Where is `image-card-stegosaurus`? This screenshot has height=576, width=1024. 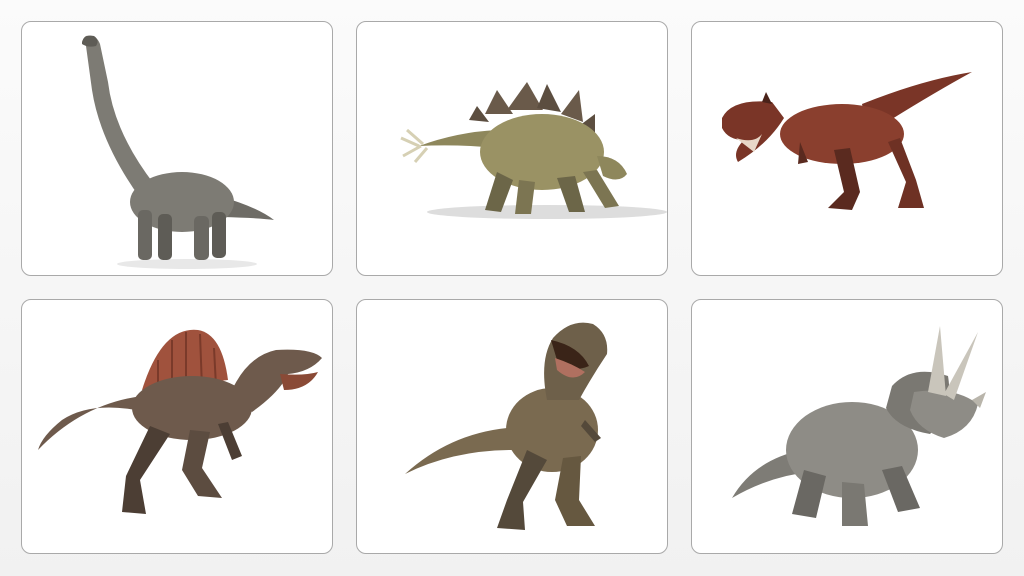
image-card-stegosaurus is located at coordinates (512, 148).